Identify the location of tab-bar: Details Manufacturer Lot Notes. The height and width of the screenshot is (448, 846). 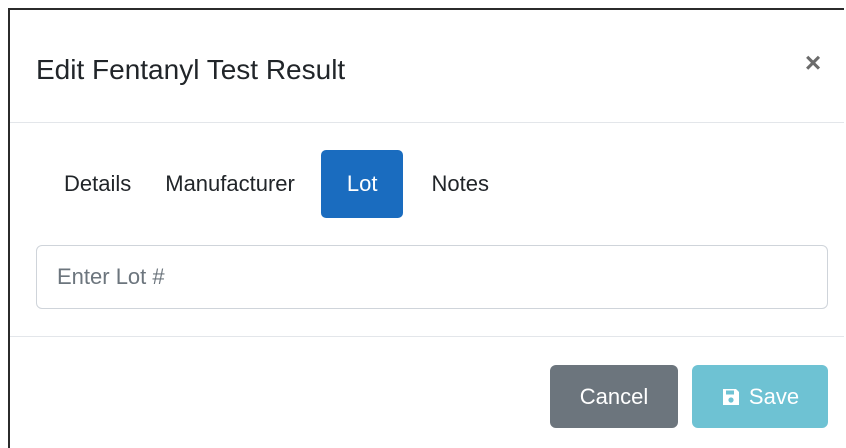
(276, 184).